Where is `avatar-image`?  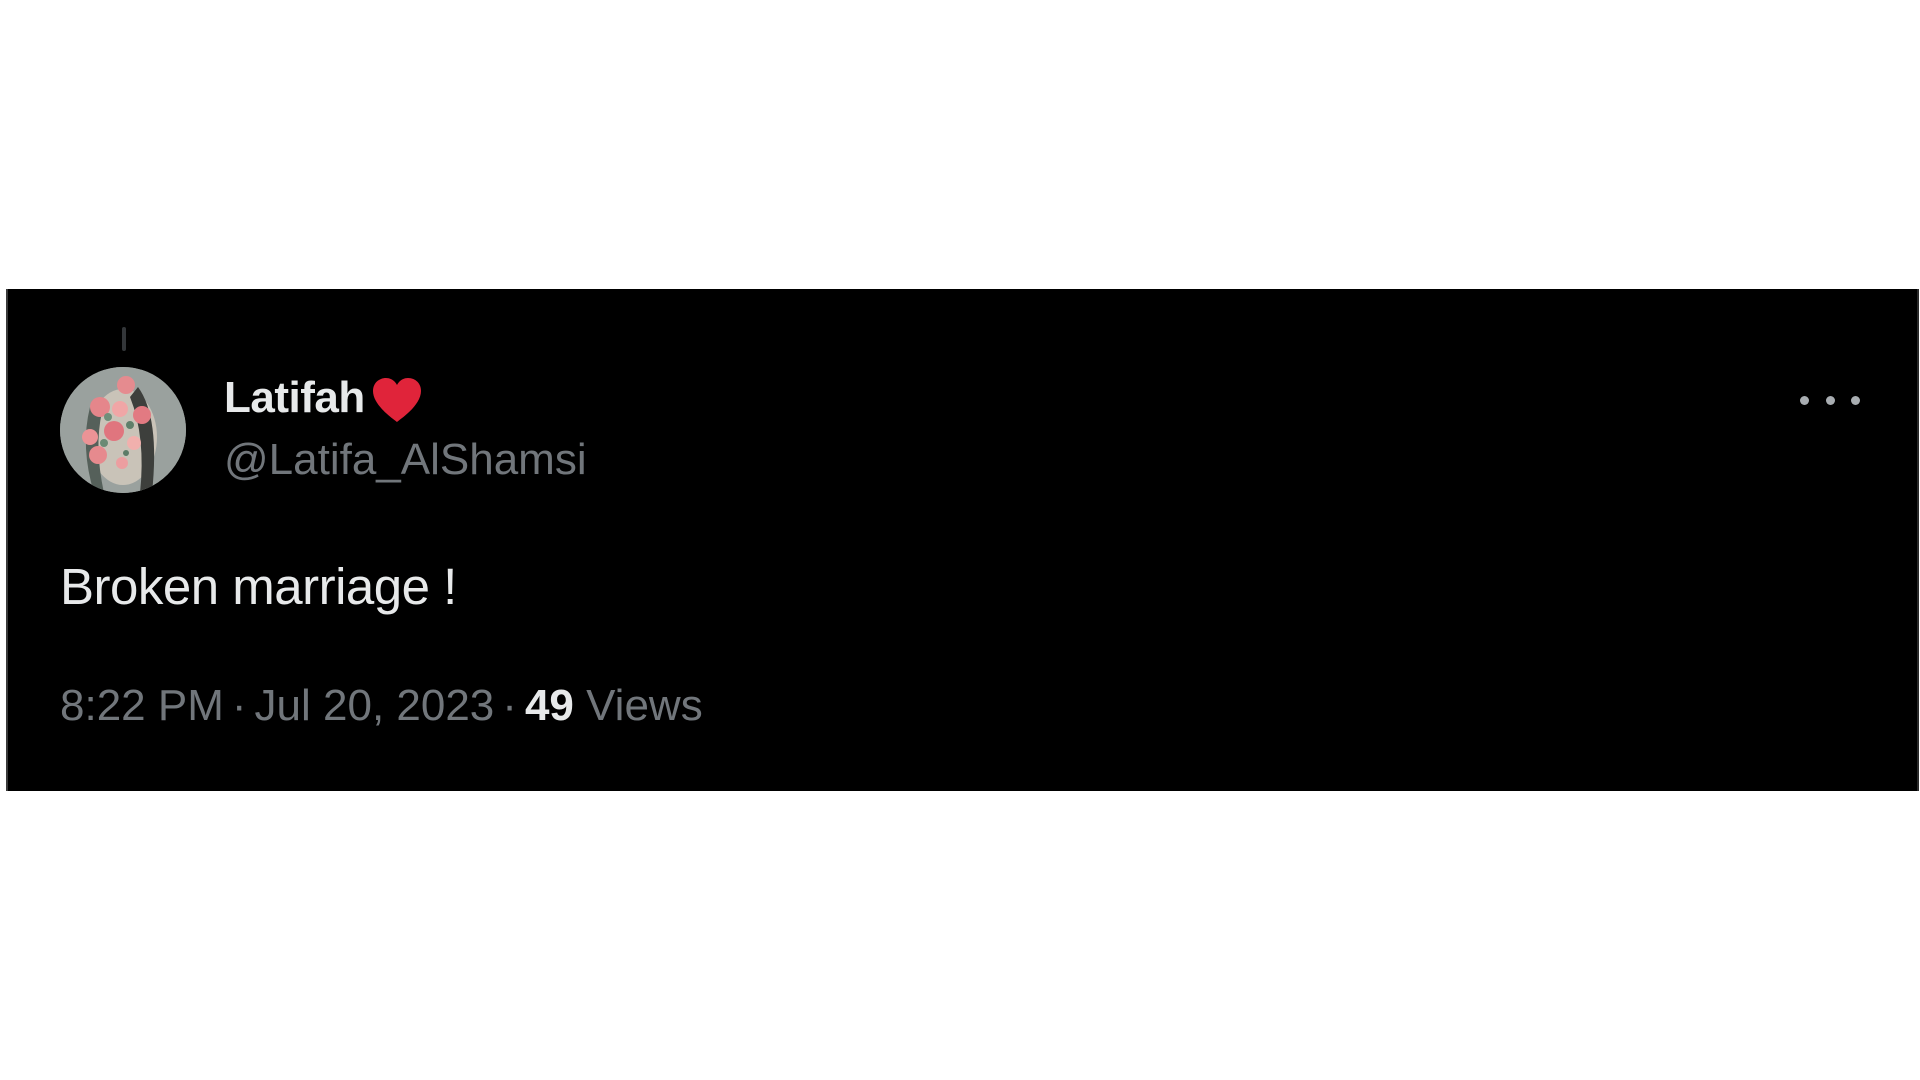
avatar-image is located at coordinates (123, 430).